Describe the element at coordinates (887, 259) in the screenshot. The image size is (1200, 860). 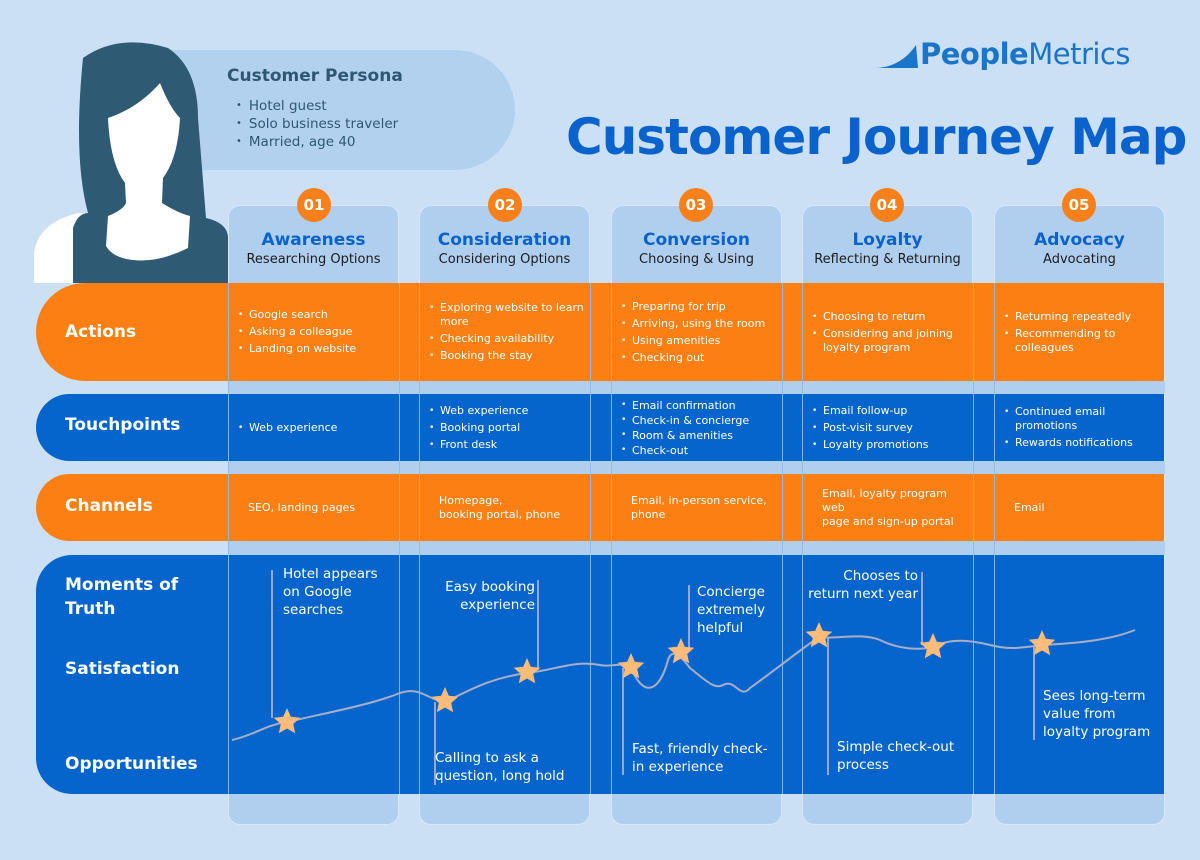
I see `stage-subtitle: Reflecting & Returning` at that location.